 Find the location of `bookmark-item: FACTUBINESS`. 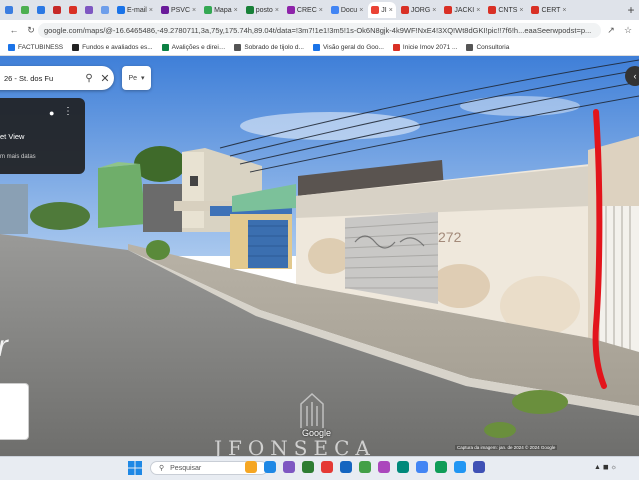

bookmark-item: FACTUBINESS is located at coordinates (35, 47).